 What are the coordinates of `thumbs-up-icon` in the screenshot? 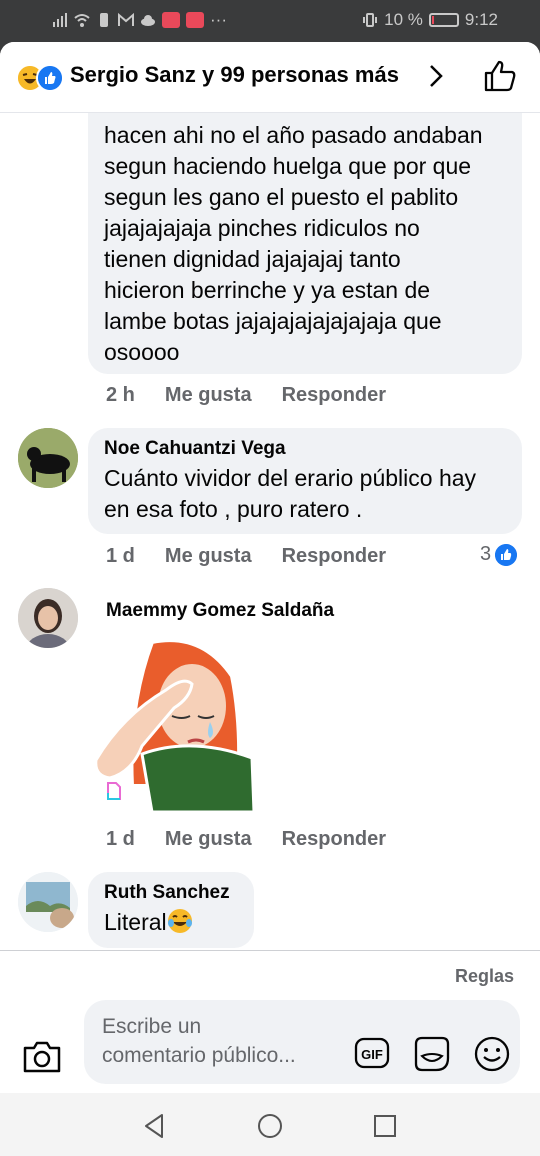 It's located at (500, 76).